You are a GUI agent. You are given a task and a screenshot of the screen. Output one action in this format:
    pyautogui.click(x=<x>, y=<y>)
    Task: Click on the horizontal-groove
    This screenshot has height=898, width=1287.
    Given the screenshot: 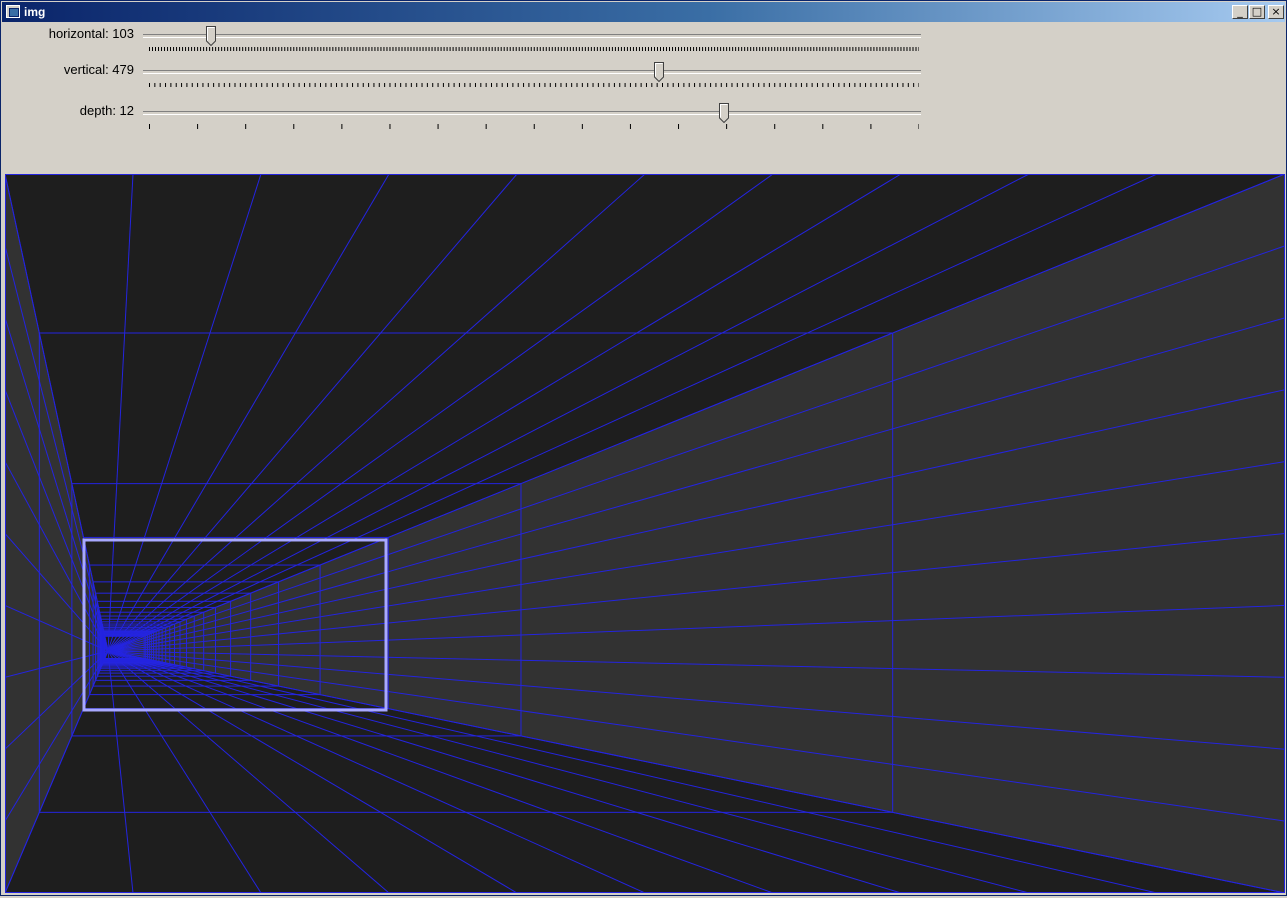 What is the action you would take?
    pyautogui.click(x=532, y=36)
    